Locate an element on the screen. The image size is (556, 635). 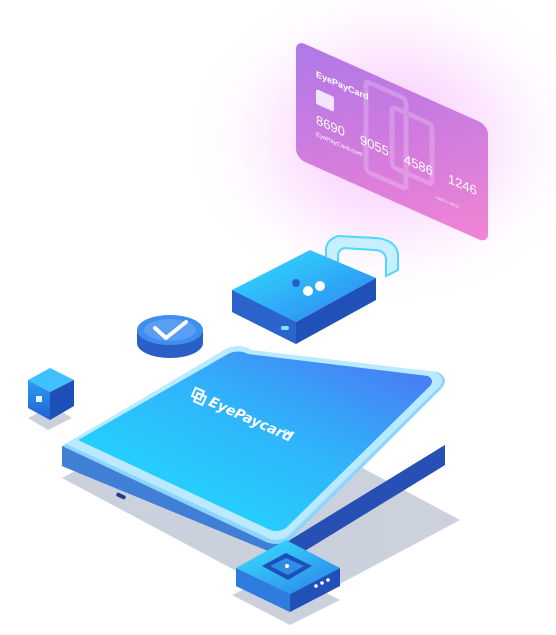
checkmark-badge-icon is located at coordinates (170, 336).